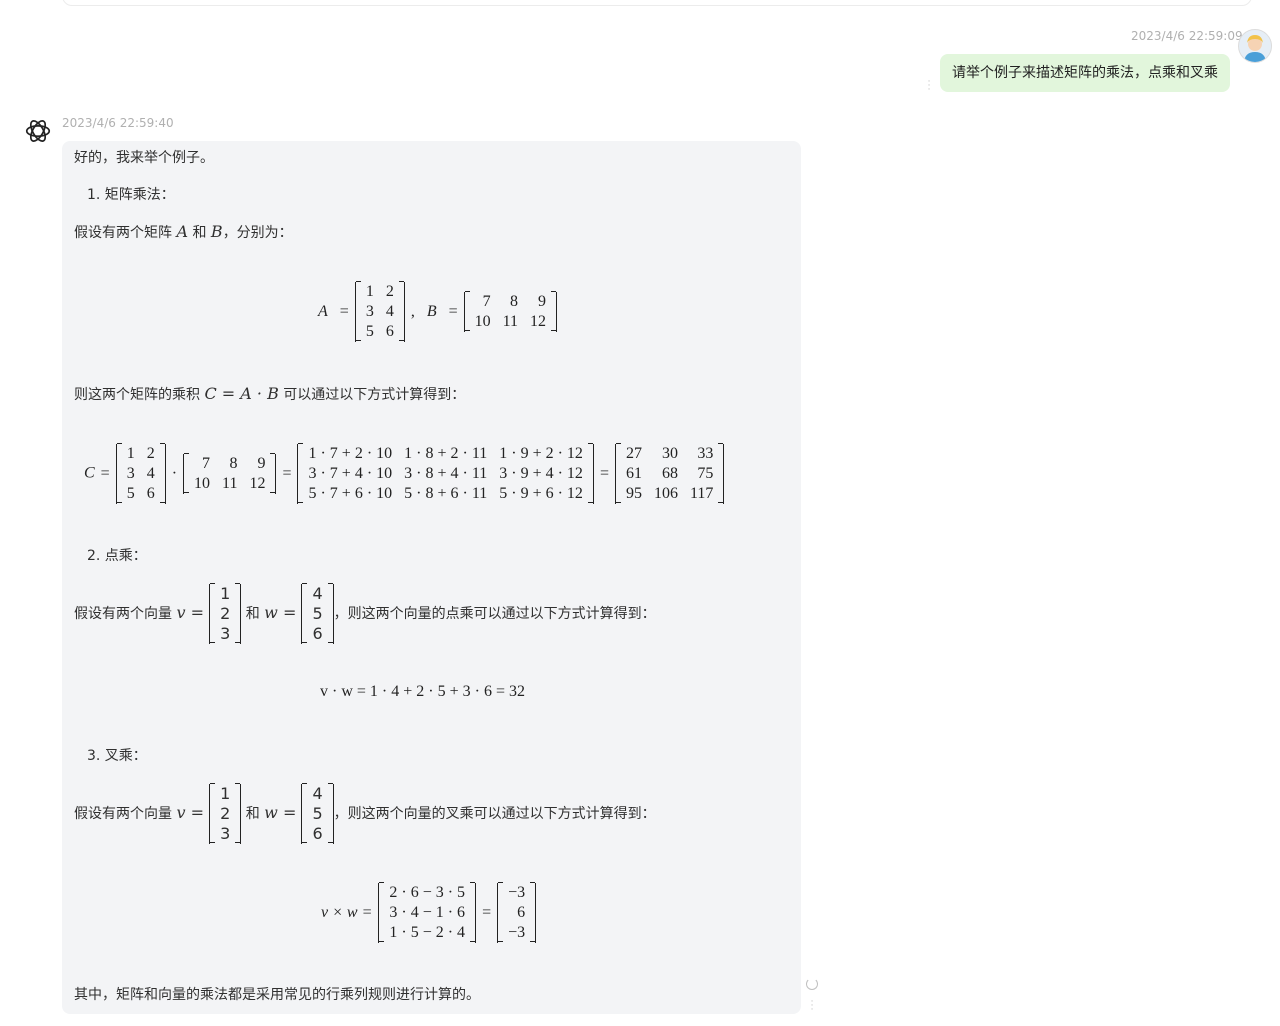 The height and width of the screenshot is (1026, 1280). Describe the element at coordinates (277, 995) in the screenshot. I see `conclusion-text: 其中，矩阵和向量的乘法都是采用常见的行乘列规则进行计算的。` at that location.